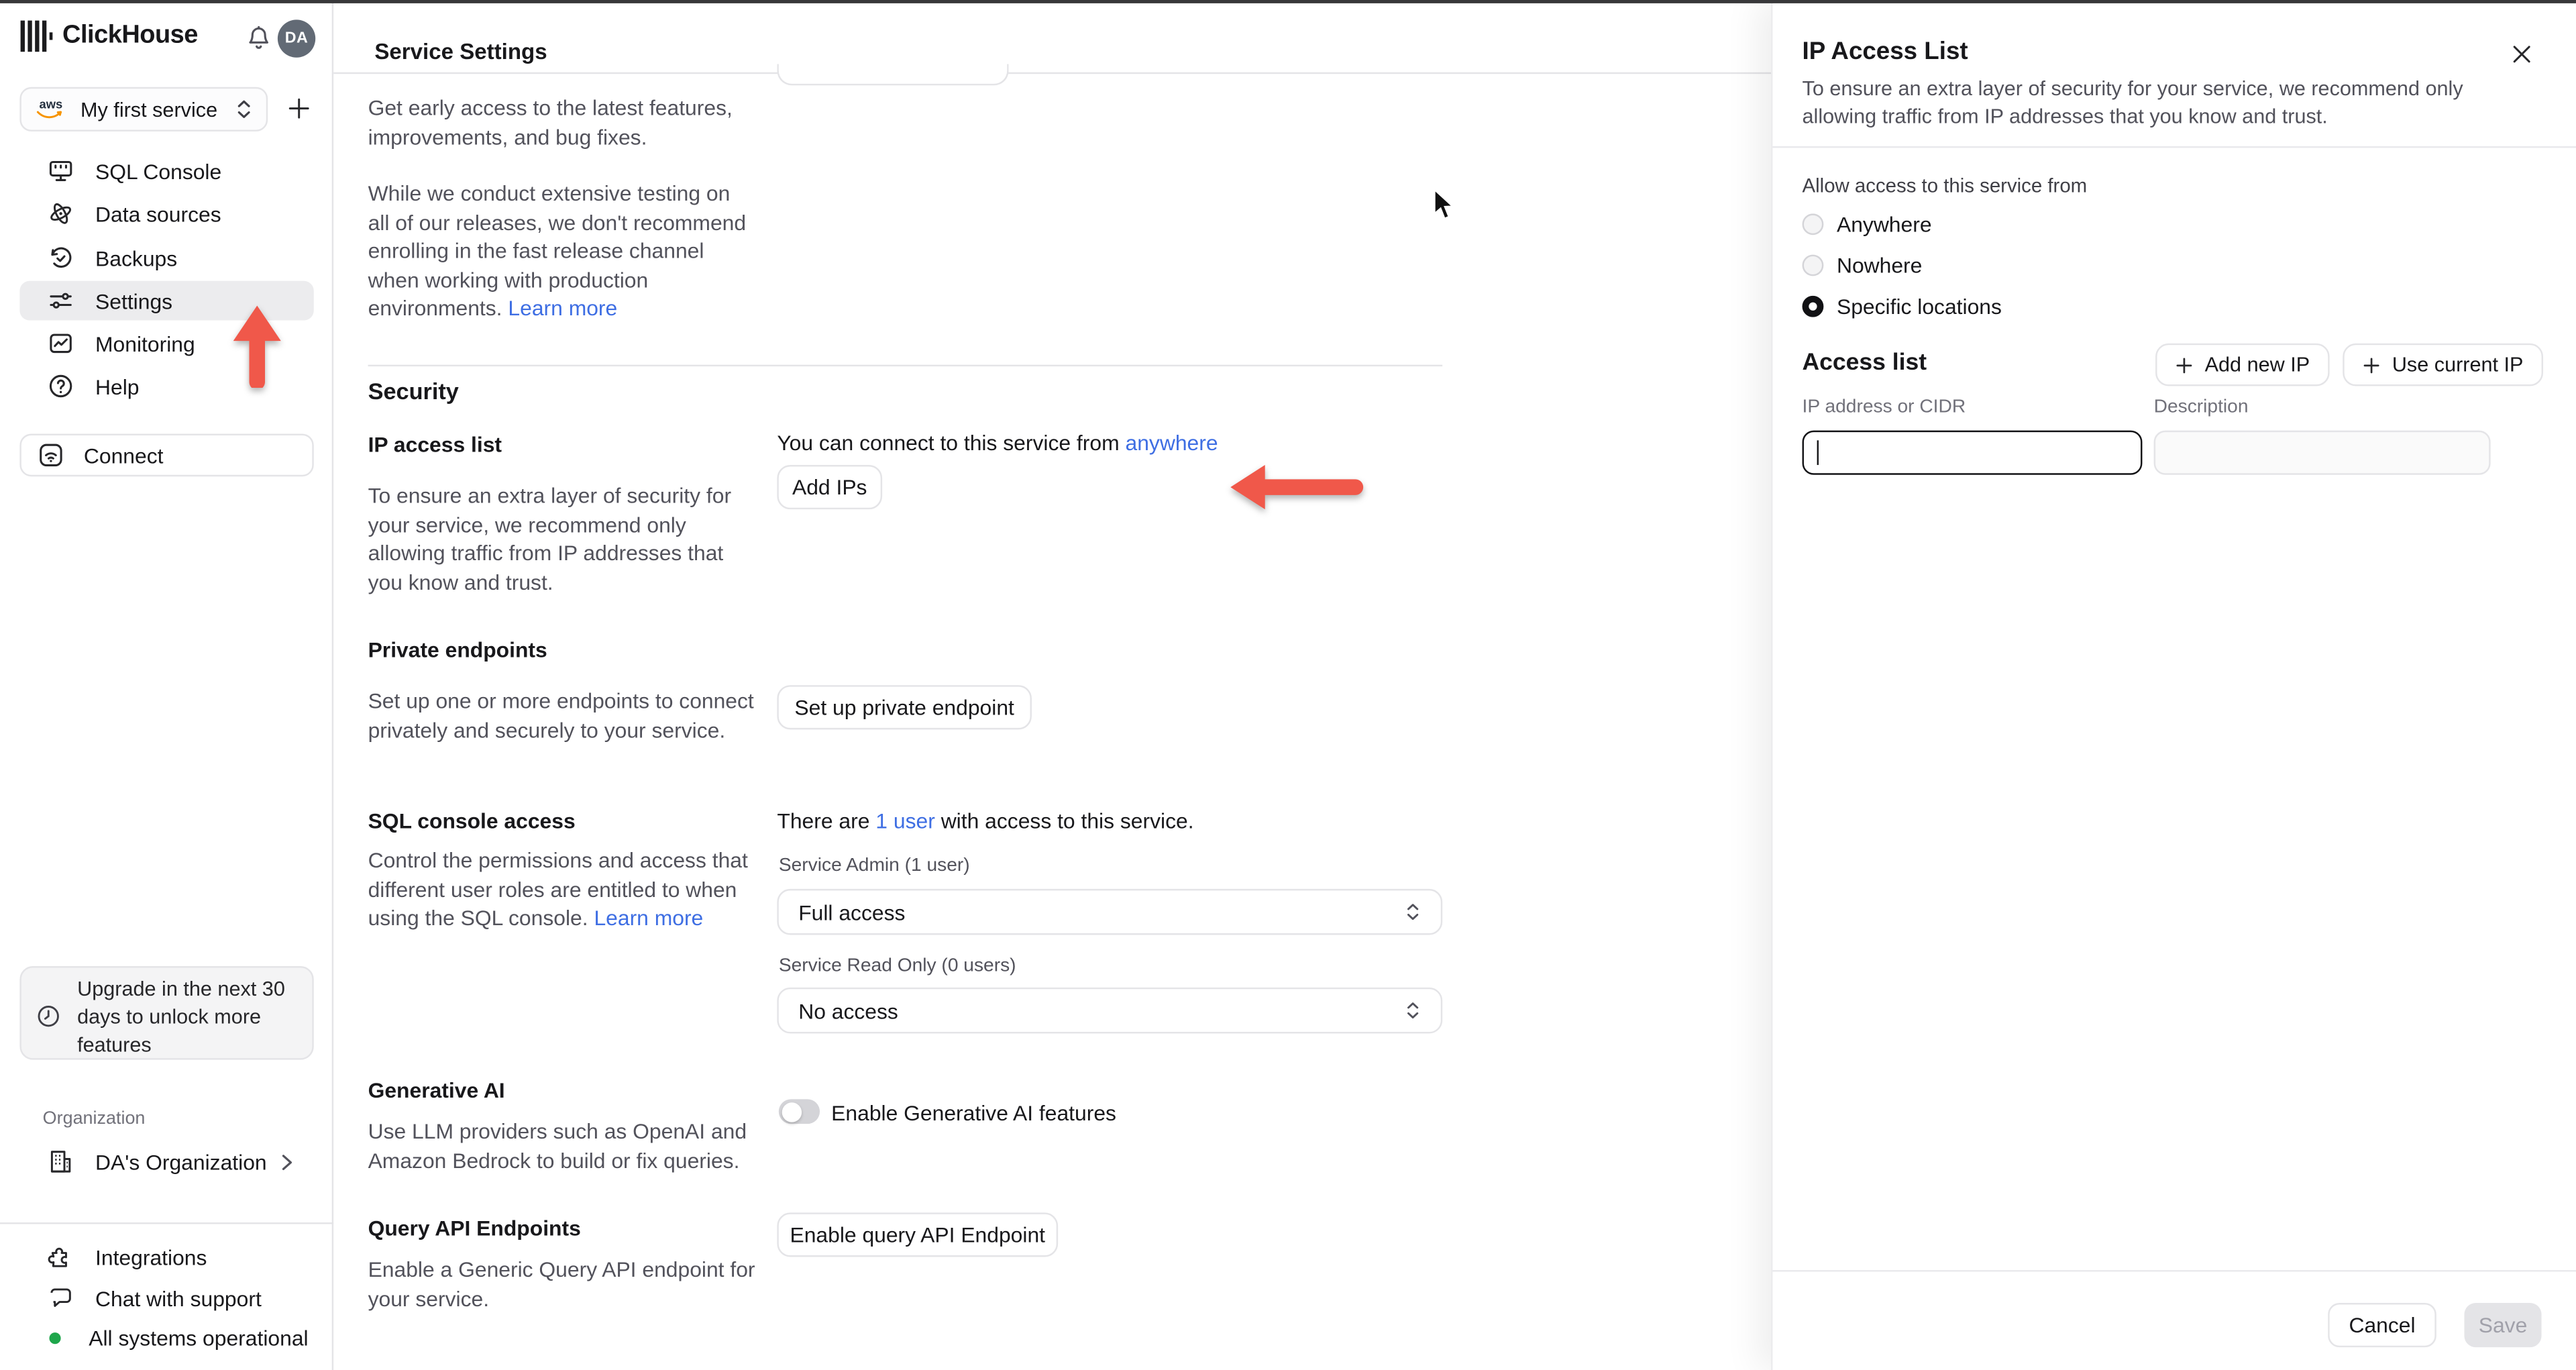  Describe the element at coordinates (474, 1228) in the screenshot. I see `query-api-title: Query API Endpoints` at that location.